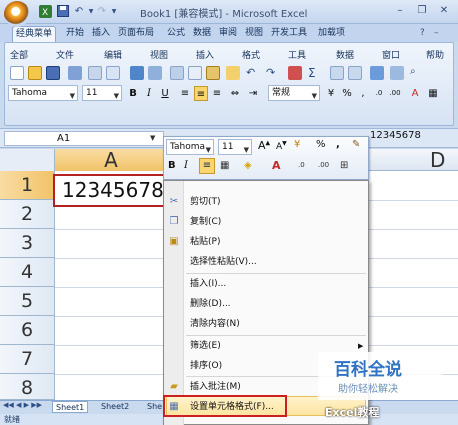  What do you see at coordinates (422, 11) in the screenshot?
I see `restore-button: ❐` at bounding box center [422, 11].